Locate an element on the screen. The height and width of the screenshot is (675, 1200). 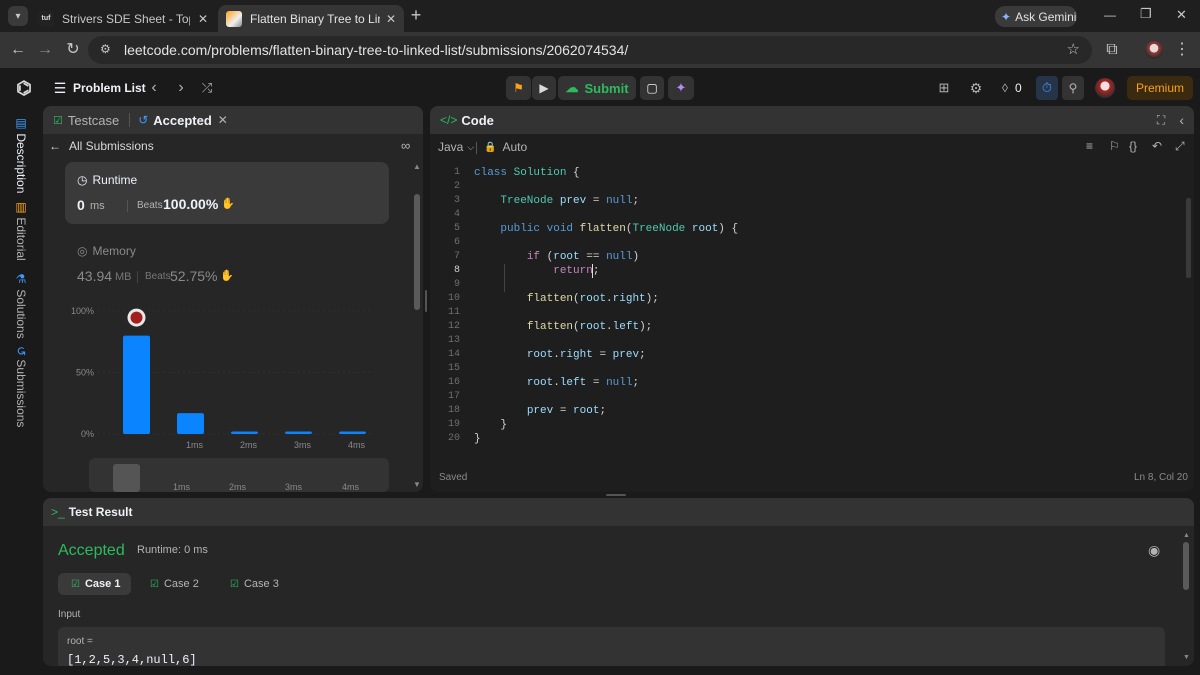
extensions-icon: ⧉ is located at coordinates (1112, 50).